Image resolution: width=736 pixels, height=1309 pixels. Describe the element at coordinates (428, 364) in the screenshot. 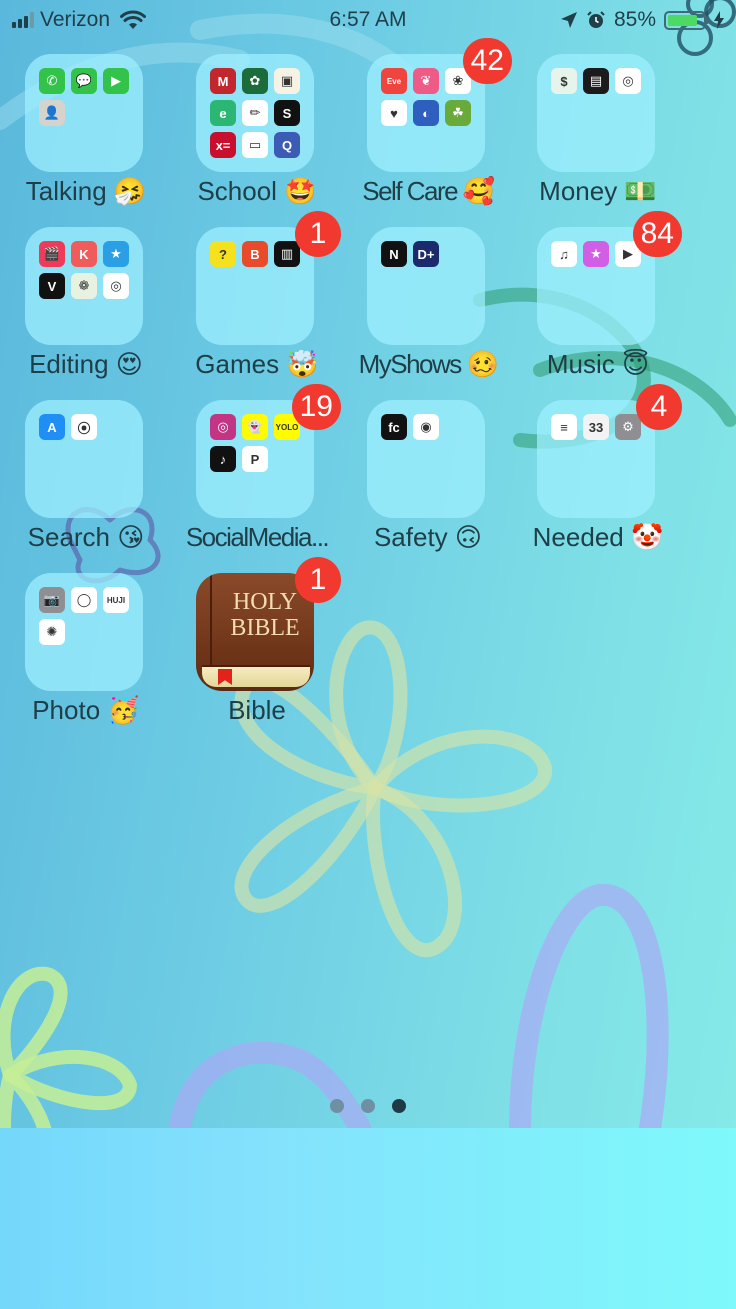

I see `item-label: MyShows 🥴` at that location.